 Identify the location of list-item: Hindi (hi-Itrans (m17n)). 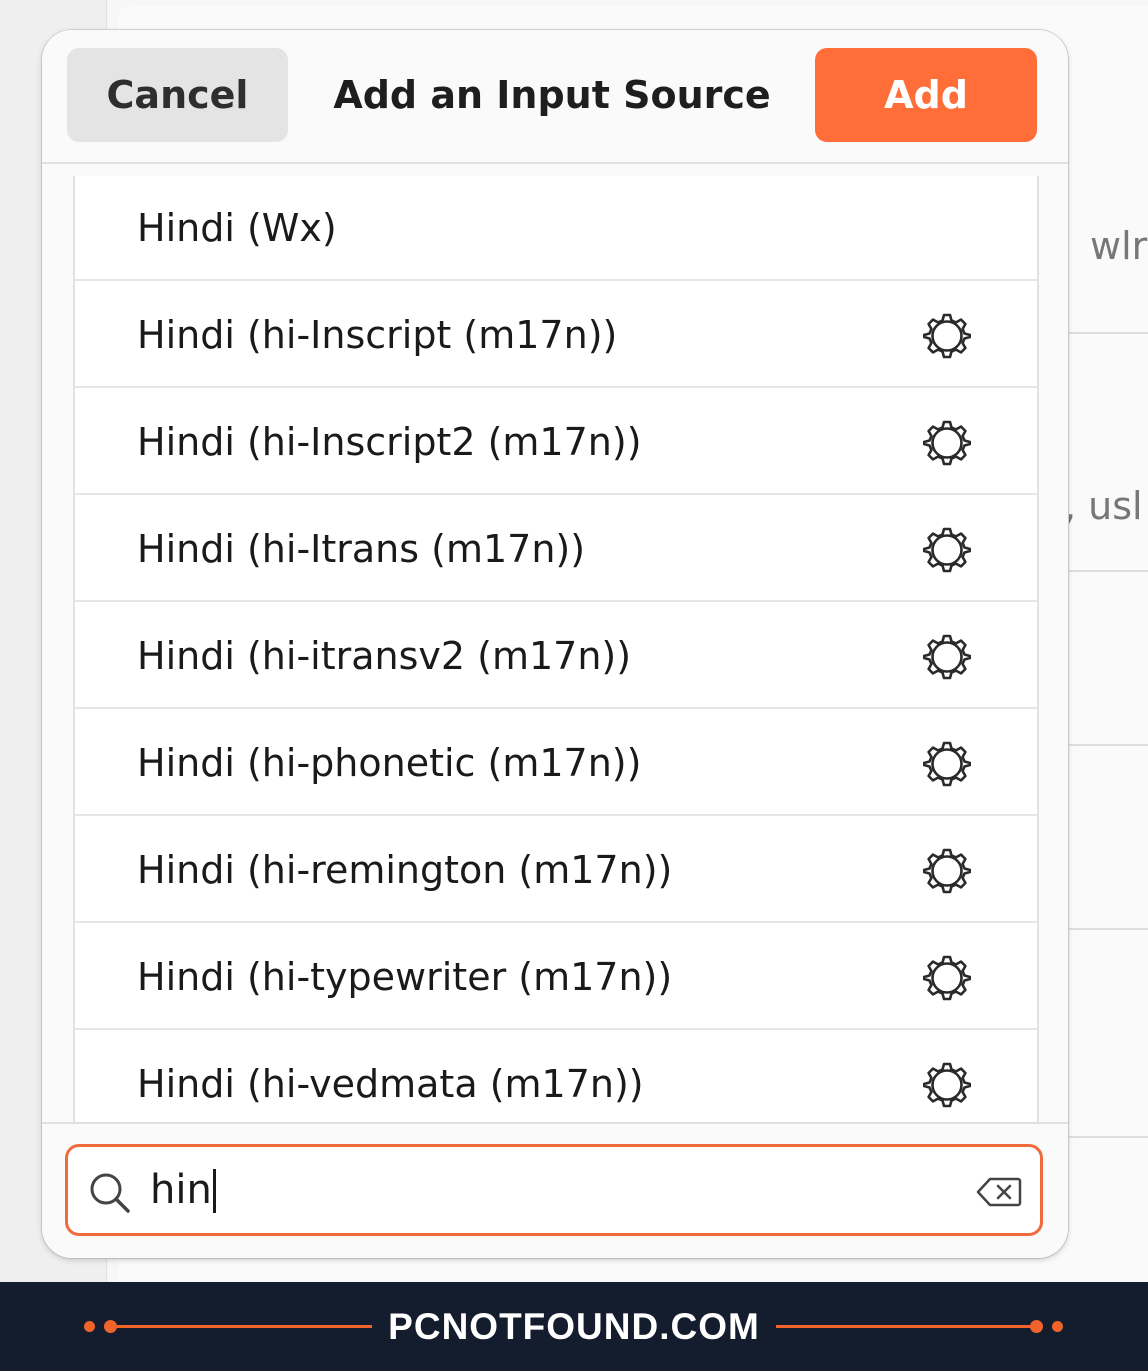
(556, 549).